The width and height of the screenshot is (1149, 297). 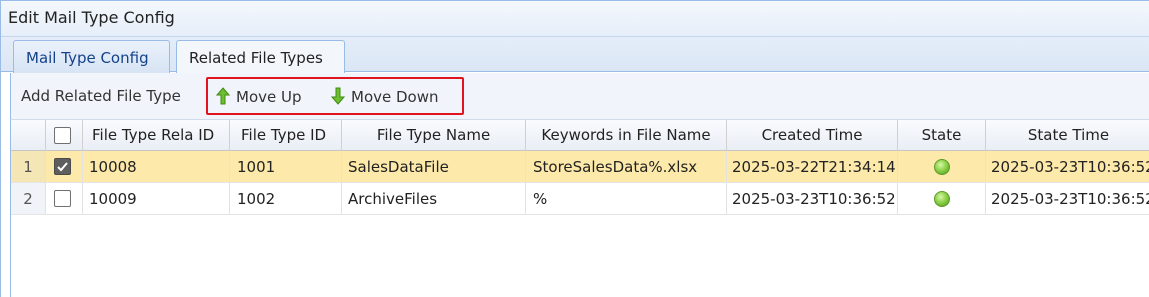 What do you see at coordinates (434, 135) in the screenshot?
I see `column-header-file-type-name: File Type Name` at bounding box center [434, 135].